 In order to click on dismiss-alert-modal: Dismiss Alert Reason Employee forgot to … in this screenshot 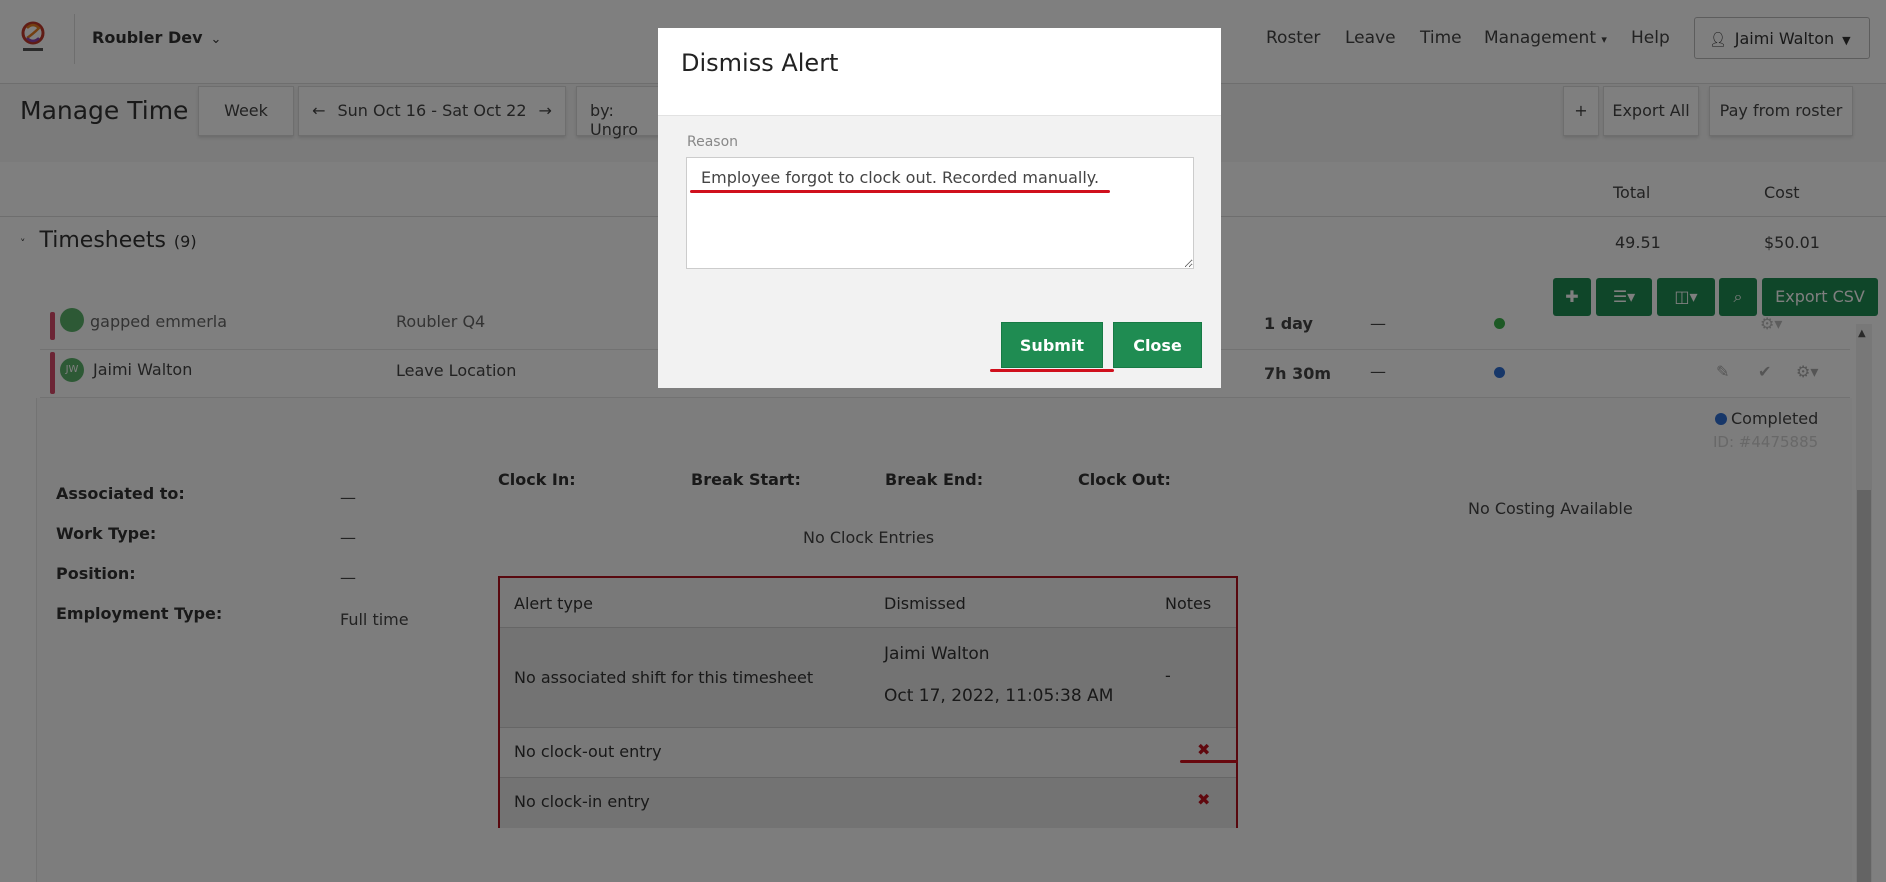, I will do `click(939, 208)`.